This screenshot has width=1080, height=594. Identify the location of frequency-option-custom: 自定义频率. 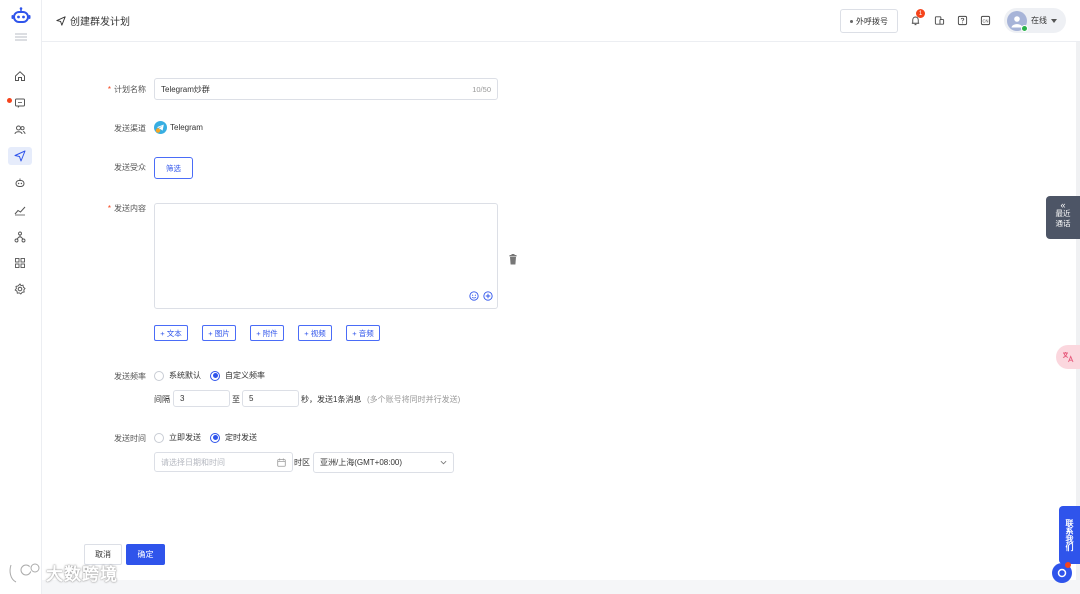
(237, 375).